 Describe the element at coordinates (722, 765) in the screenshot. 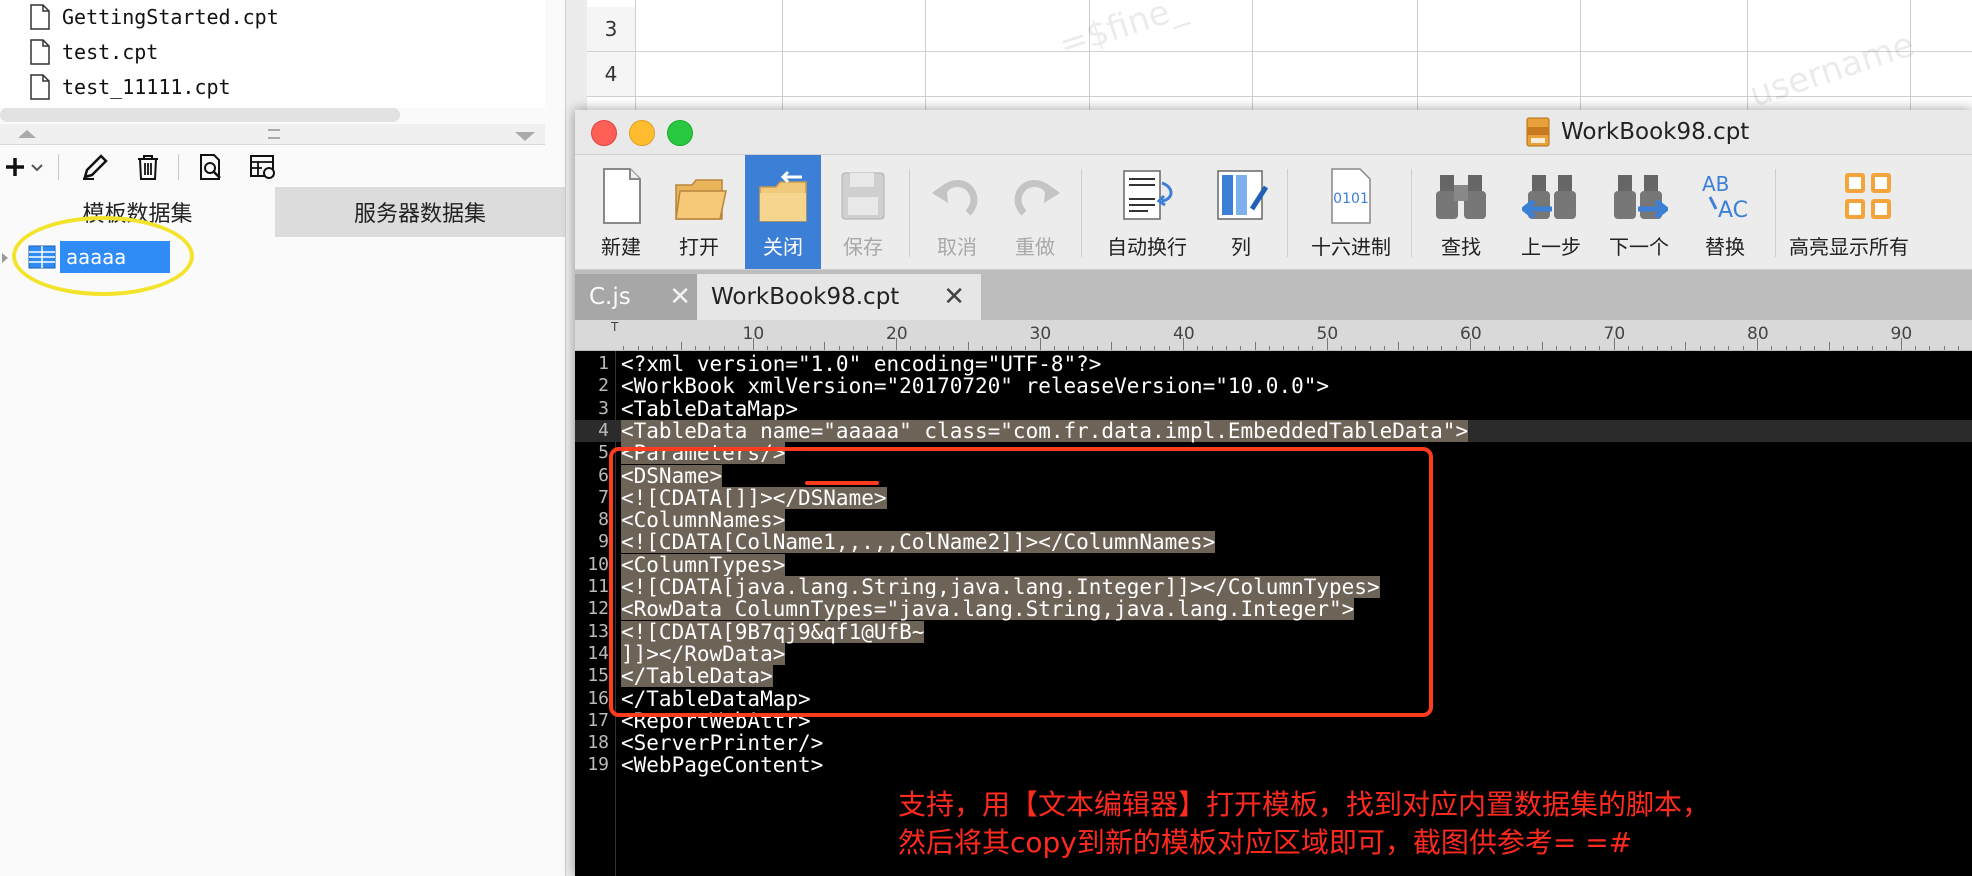

I see `code-text: <WebPageContent>` at that location.